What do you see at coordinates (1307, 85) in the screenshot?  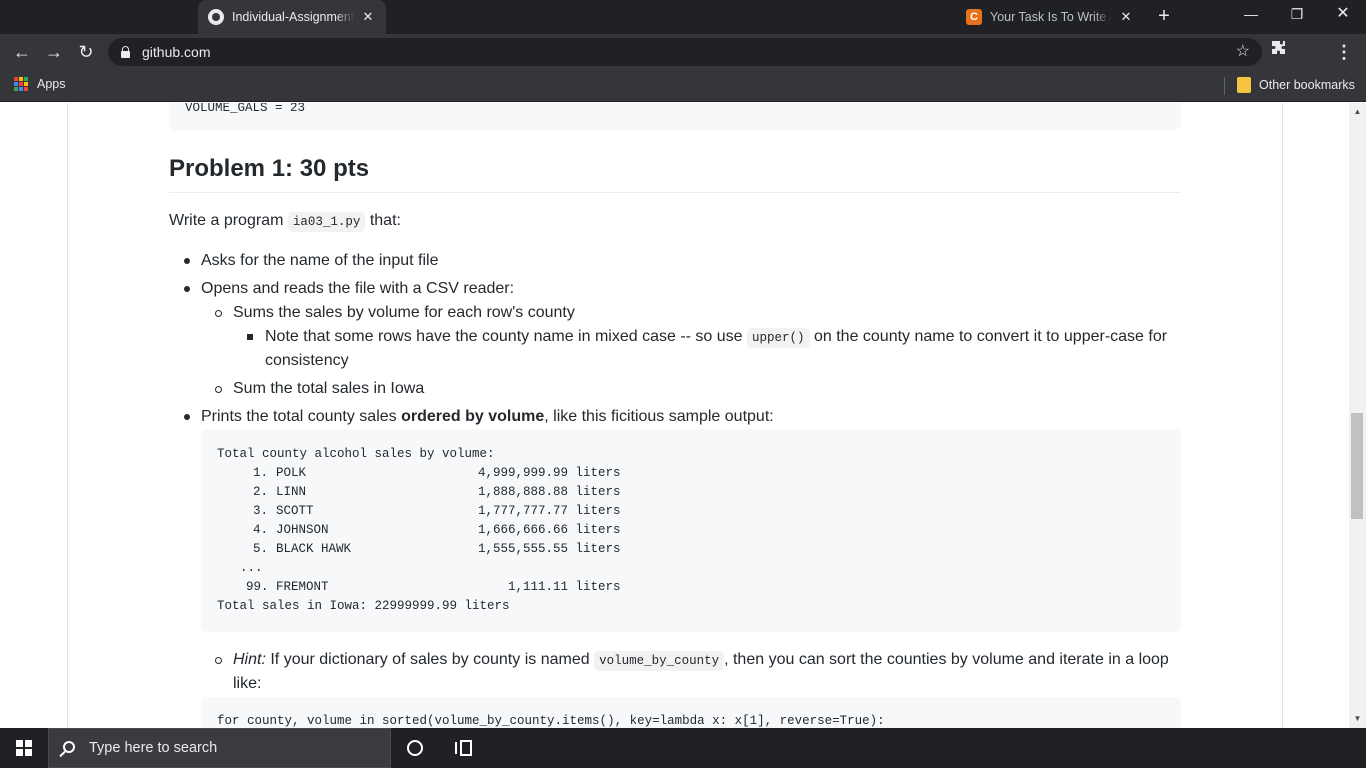 I see `other-bookmarks-label: Other bookmarks` at bounding box center [1307, 85].